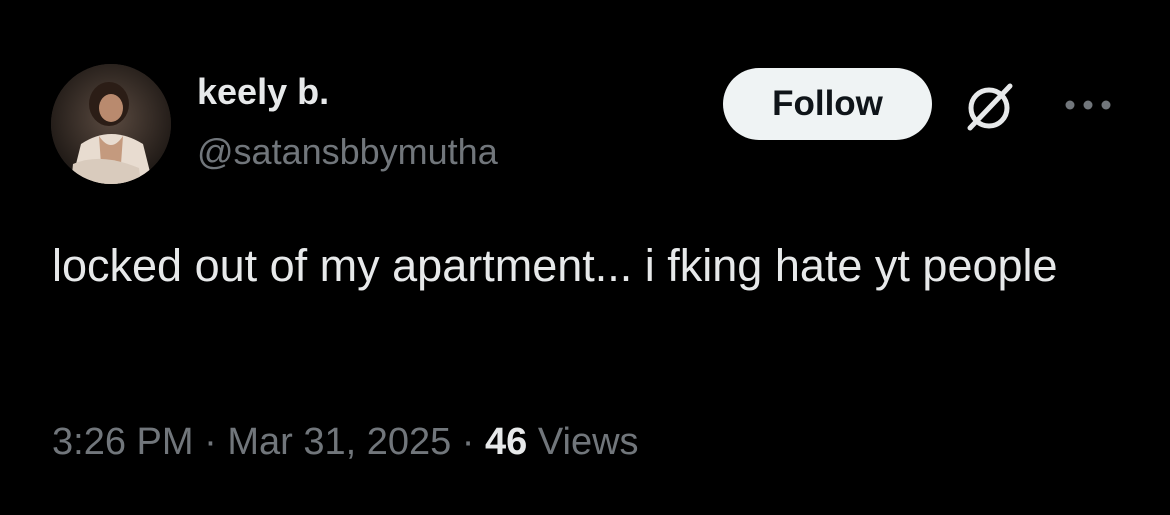 The width and height of the screenshot is (1170, 515). What do you see at coordinates (339, 442) in the screenshot?
I see `tweet-date: Mar 31, 2025` at bounding box center [339, 442].